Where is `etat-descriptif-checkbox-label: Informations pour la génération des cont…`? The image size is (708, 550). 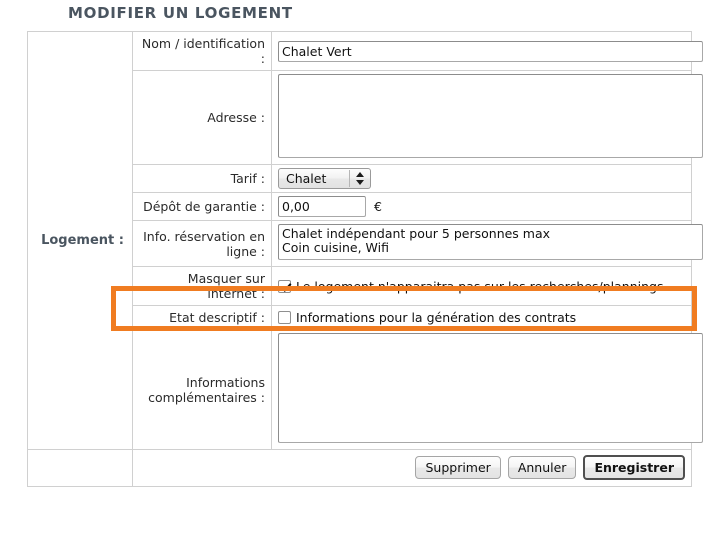
etat-descriptif-checkbox-label: Informations pour la génération des cont… is located at coordinates (436, 317).